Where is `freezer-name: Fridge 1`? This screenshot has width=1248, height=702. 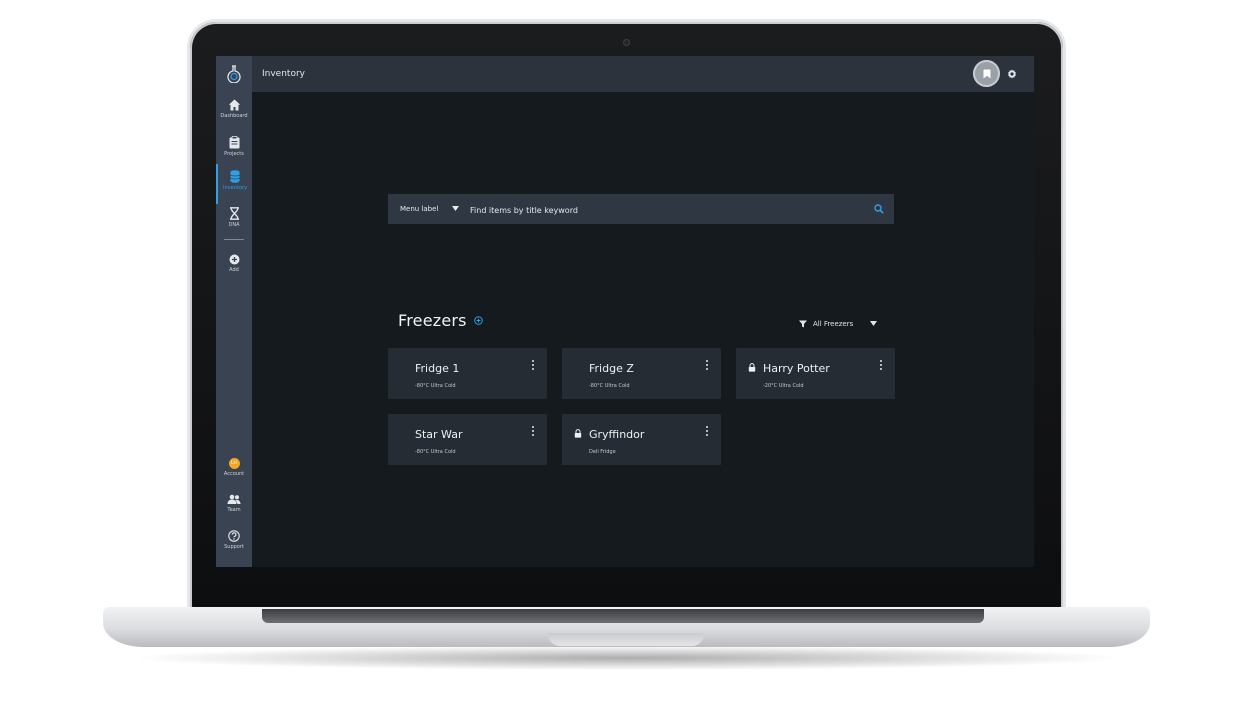
freezer-name: Fridge 1 is located at coordinates (437, 368).